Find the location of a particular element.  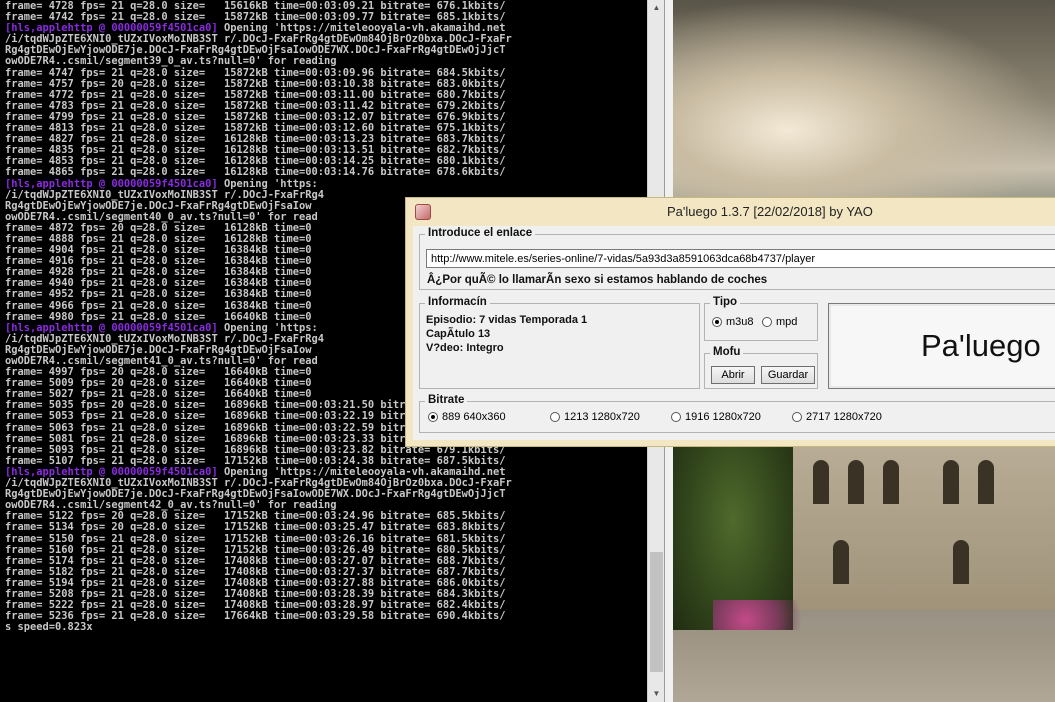

bitrate-group-legend: Bitrate is located at coordinates (446, 400).